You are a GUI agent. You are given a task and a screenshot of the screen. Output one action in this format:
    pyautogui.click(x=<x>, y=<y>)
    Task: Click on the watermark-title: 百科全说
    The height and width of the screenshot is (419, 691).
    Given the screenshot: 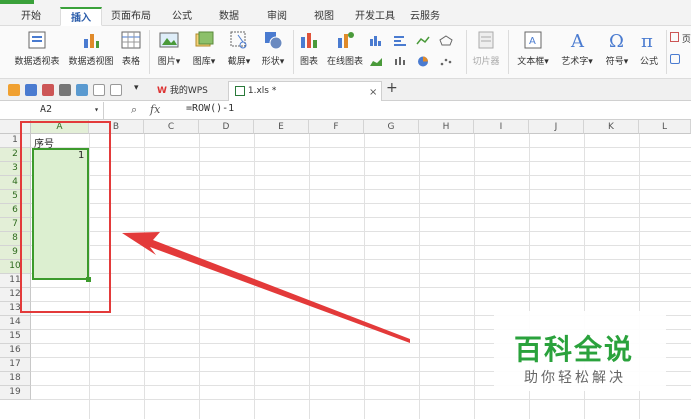 What is the action you would take?
    pyautogui.click(x=574, y=349)
    